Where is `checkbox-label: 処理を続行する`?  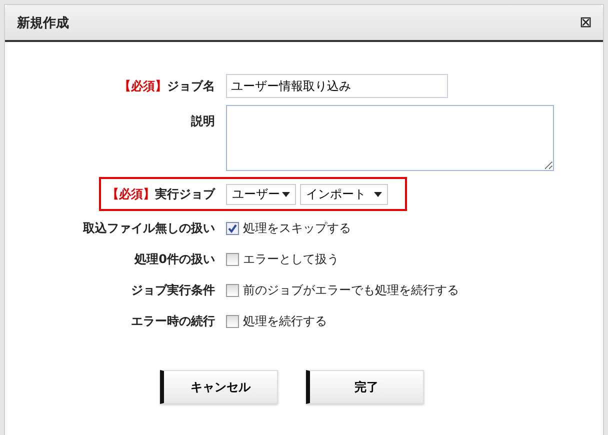 checkbox-label: 処理を続行する is located at coordinates (285, 321).